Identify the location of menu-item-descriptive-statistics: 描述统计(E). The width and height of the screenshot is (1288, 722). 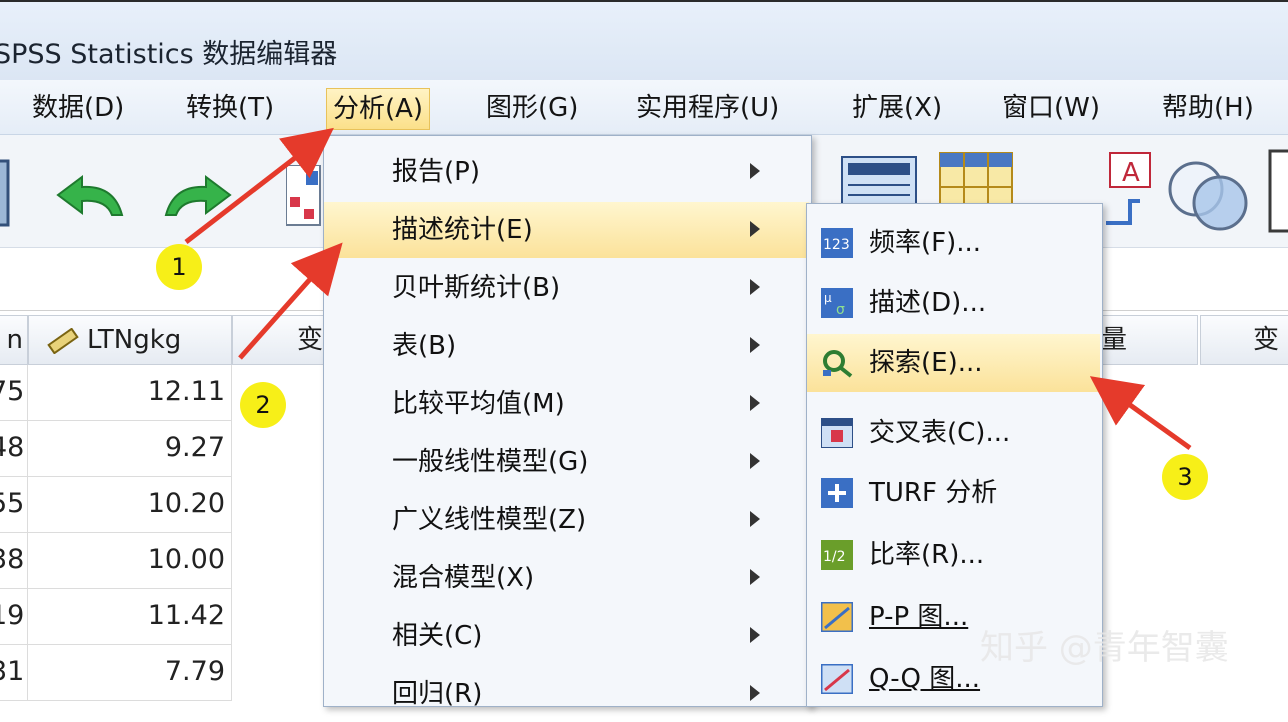
(566, 230).